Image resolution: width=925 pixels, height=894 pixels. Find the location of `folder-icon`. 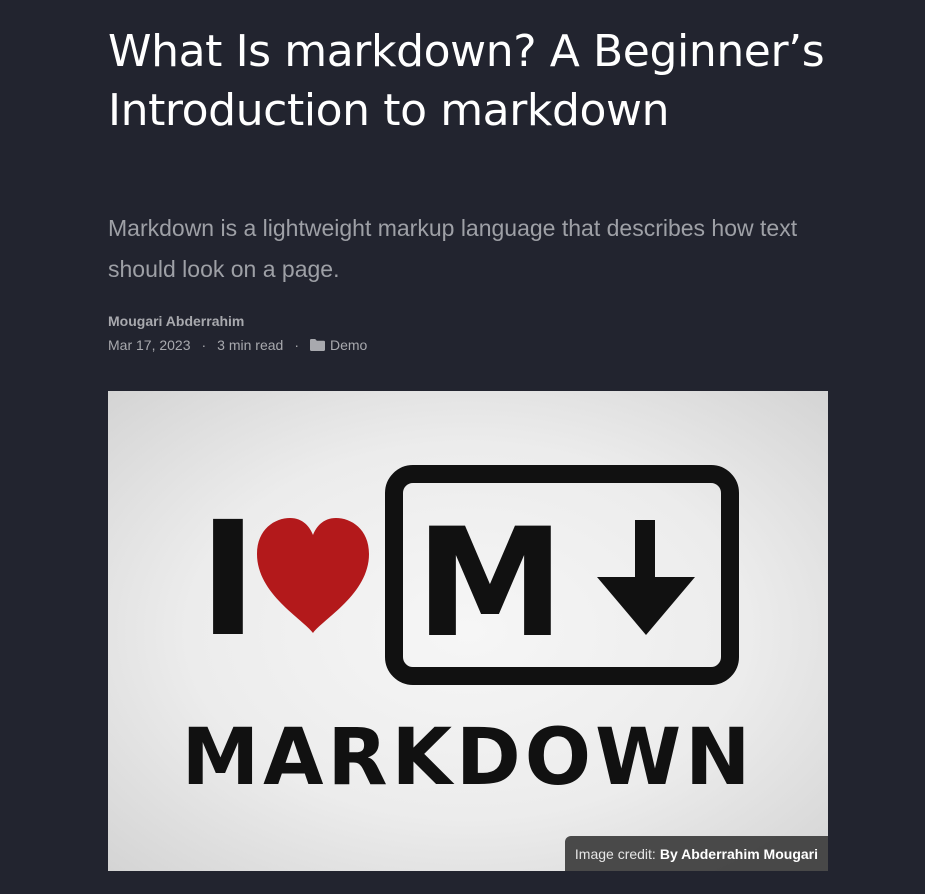

folder-icon is located at coordinates (317, 345).